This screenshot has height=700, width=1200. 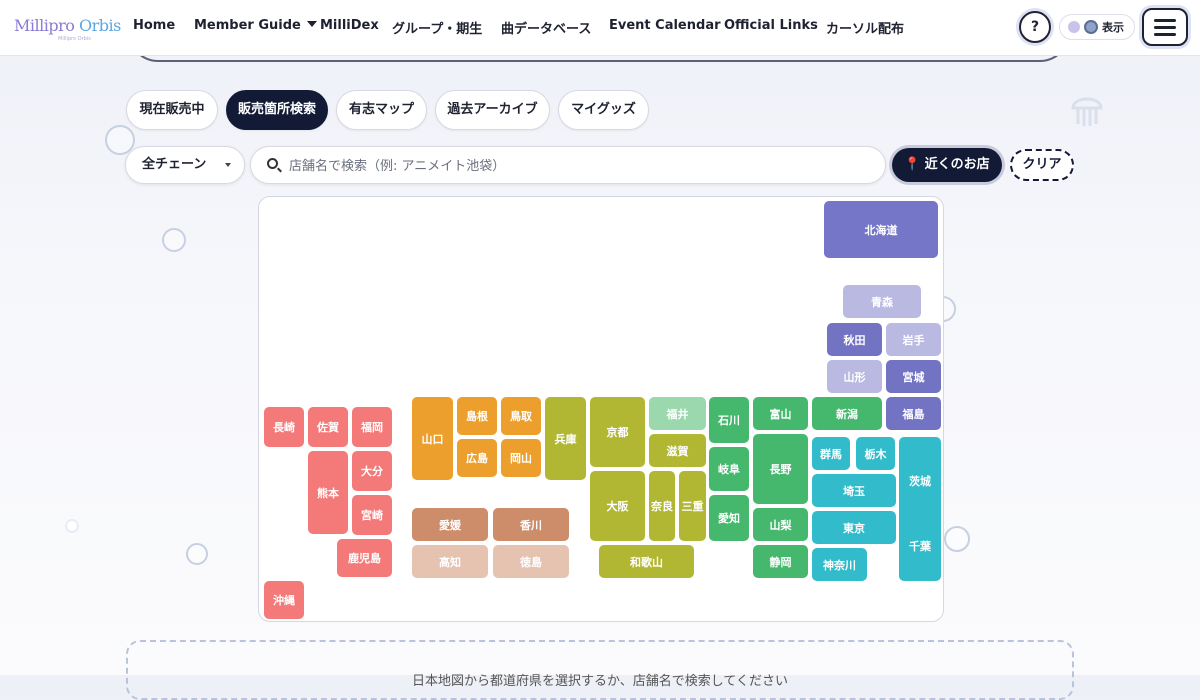 I want to click on tab-on-sale: 現在販売中, so click(x=172, y=110).